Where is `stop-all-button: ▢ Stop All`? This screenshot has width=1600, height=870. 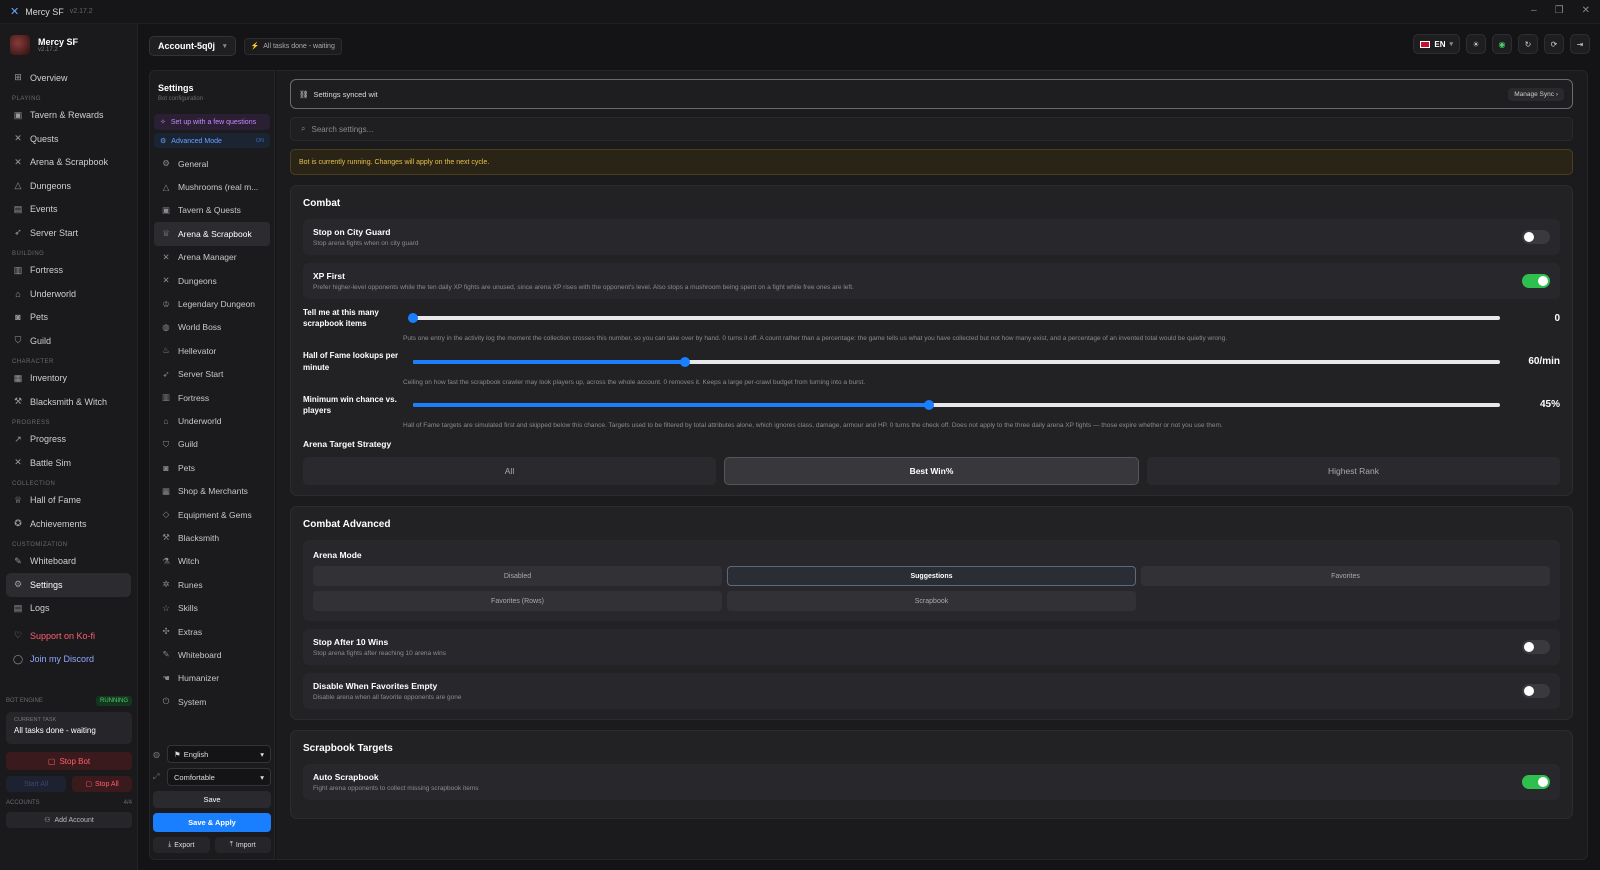
stop-all-button: ▢ Stop All is located at coordinates (102, 784).